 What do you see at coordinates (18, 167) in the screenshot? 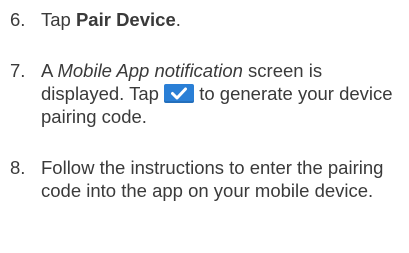
I see `step-number: 8.` at bounding box center [18, 167].